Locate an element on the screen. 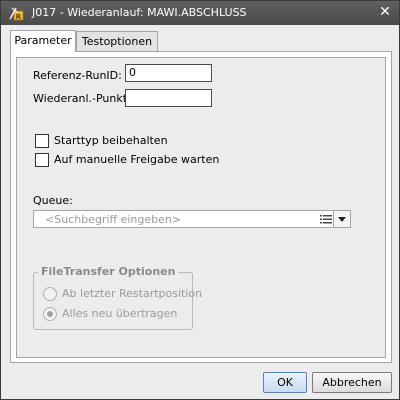 This screenshot has width=400, height=400. radio-button-selected is located at coordinates (50, 314).